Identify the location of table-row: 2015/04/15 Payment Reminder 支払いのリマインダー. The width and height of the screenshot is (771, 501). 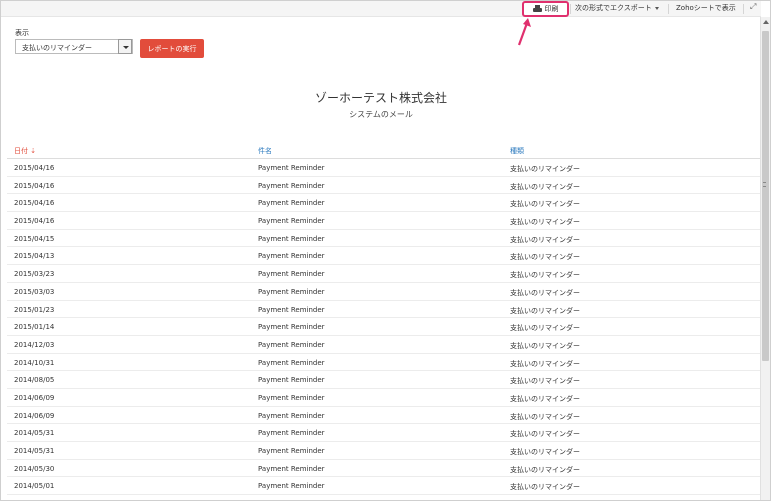
(384, 239).